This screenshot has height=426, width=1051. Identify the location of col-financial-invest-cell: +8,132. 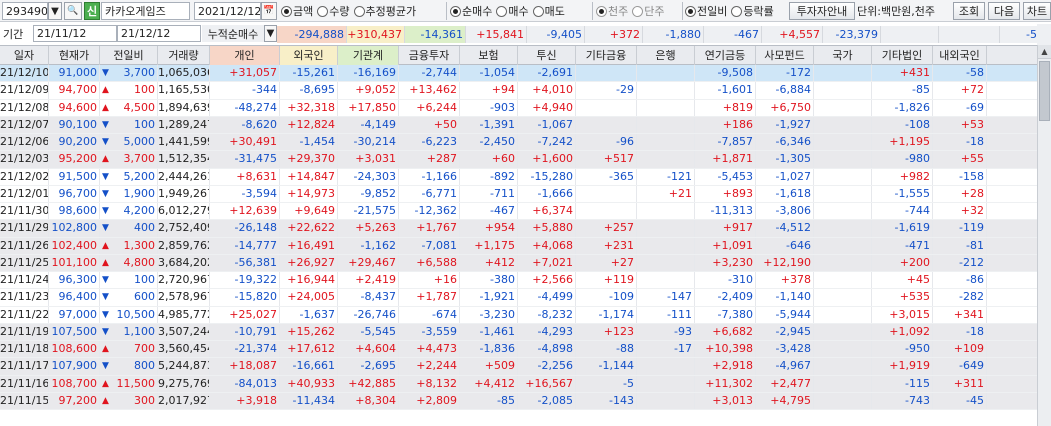
(429, 383).